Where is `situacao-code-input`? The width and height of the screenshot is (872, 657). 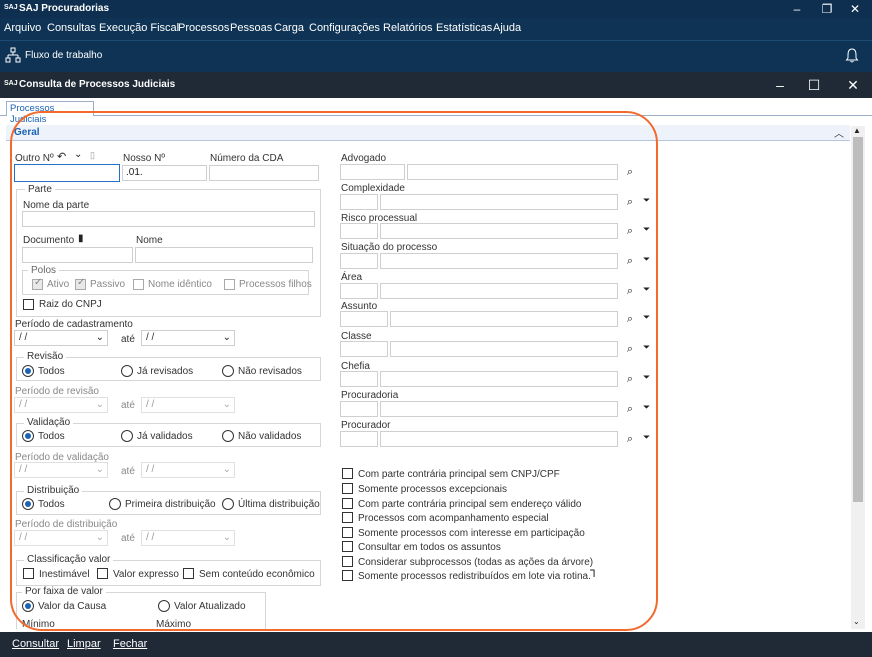 situacao-code-input is located at coordinates (359, 261).